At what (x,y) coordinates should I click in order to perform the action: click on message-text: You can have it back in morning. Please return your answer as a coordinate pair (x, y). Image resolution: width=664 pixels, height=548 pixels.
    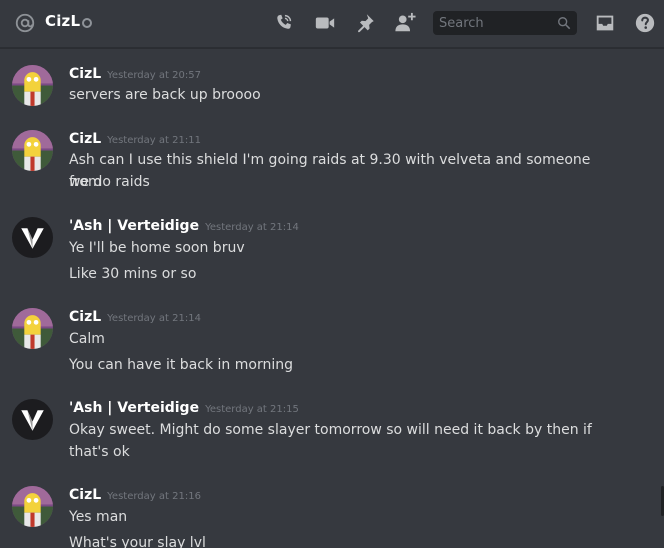
    Looking at the image, I should click on (181, 365).